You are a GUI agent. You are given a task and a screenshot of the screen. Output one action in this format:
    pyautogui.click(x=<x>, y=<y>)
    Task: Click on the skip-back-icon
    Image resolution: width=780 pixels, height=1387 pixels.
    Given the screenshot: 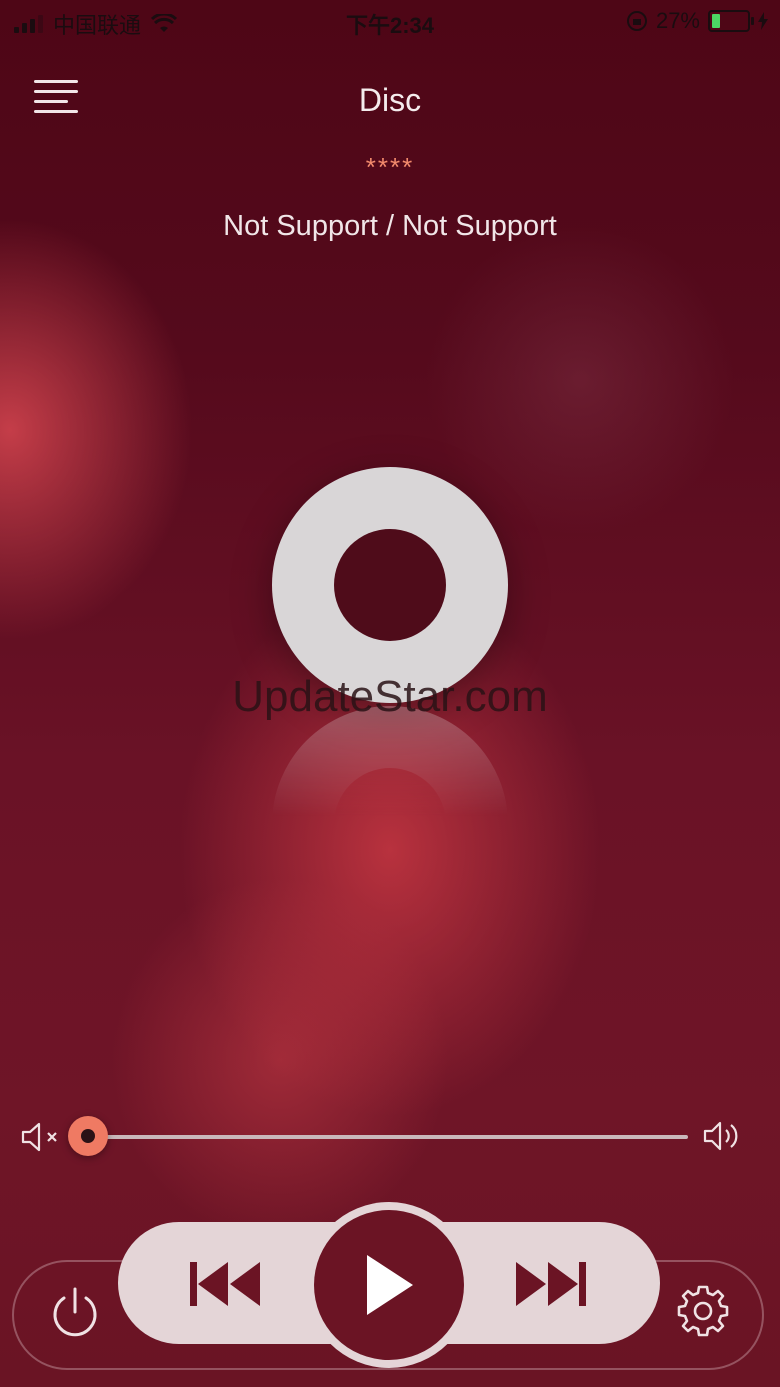 What is the action you would take?
    pyautogui.click(x=225, y=1284)
    